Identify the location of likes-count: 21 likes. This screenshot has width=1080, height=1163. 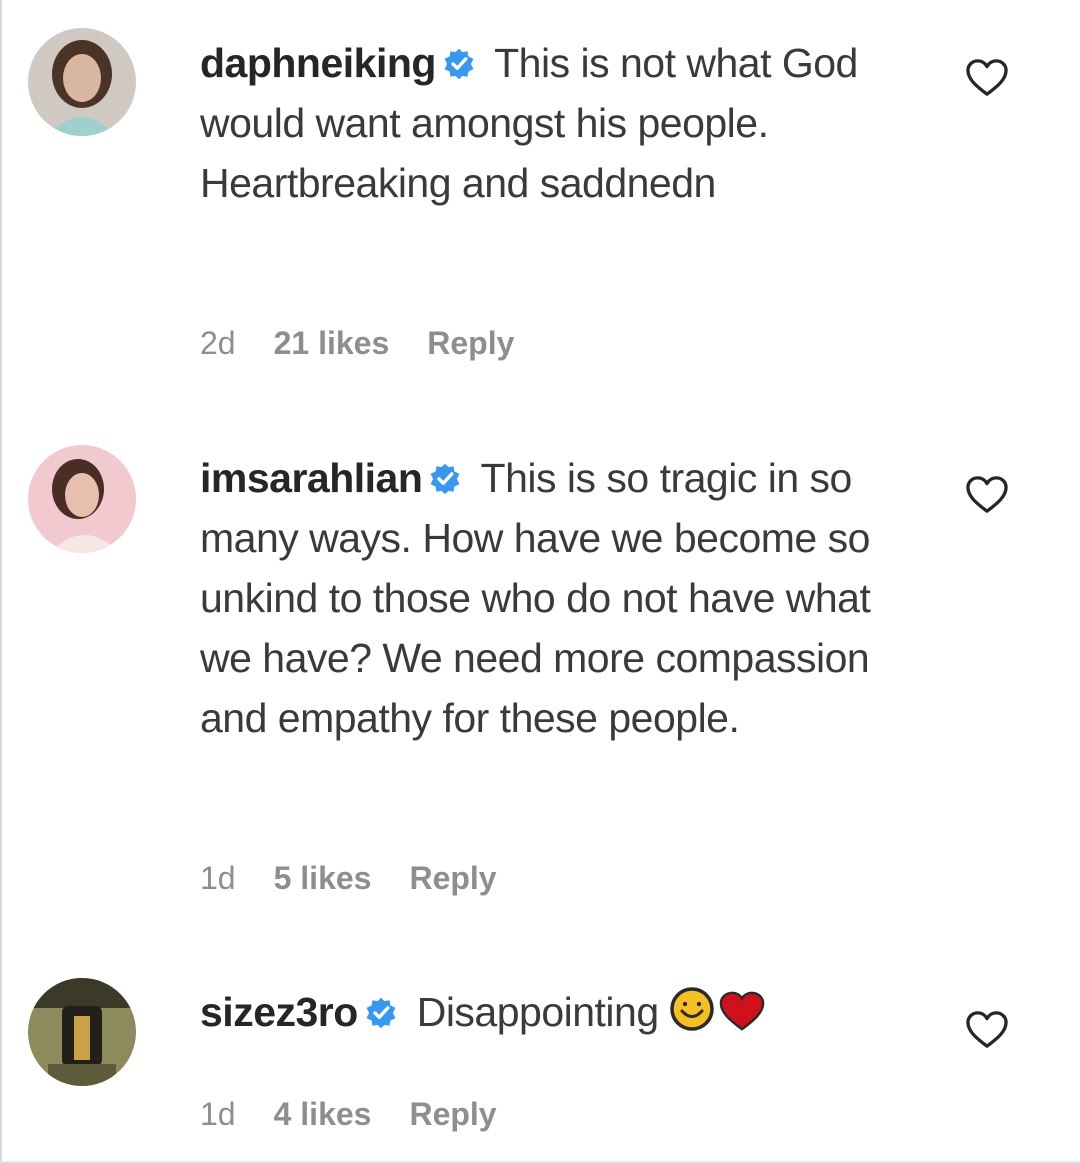
(332, 343).